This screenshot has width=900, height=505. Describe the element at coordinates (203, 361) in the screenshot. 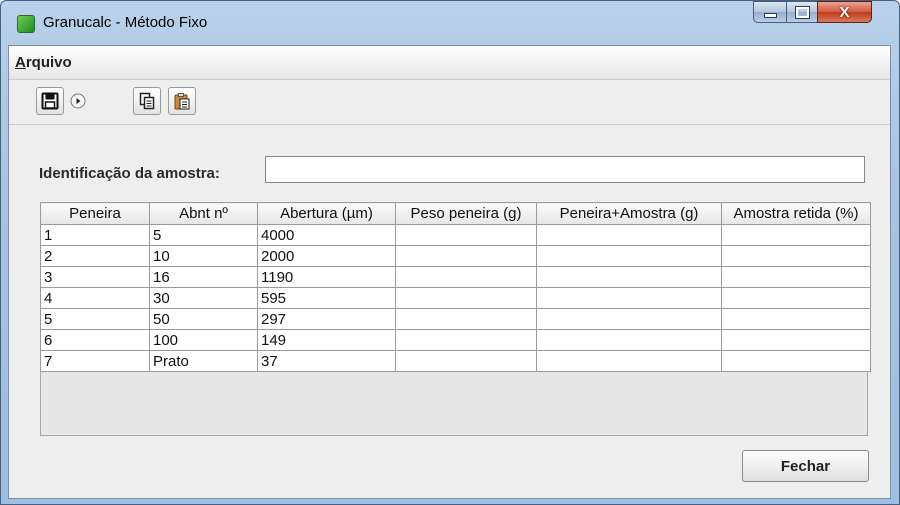

I see `table-cell: Prato` at that location.